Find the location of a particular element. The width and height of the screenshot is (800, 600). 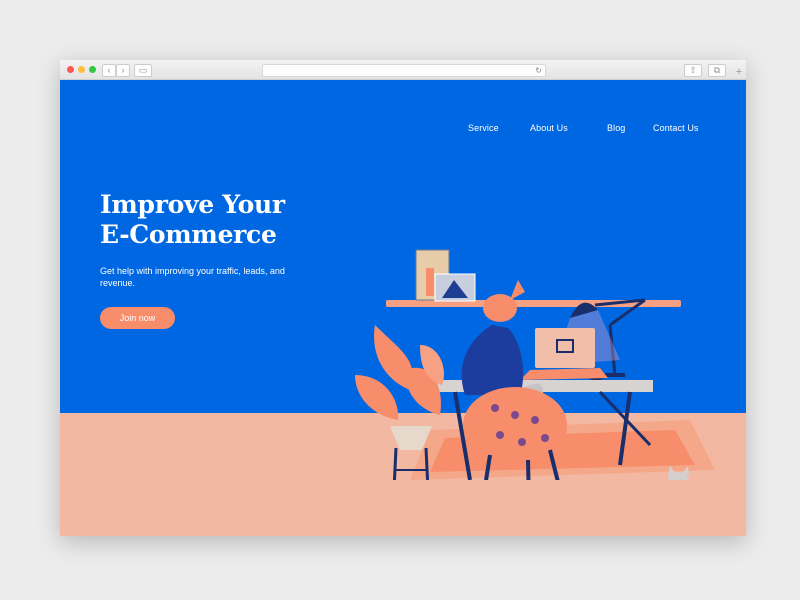

person-hair is located at coordinates (492, 360).